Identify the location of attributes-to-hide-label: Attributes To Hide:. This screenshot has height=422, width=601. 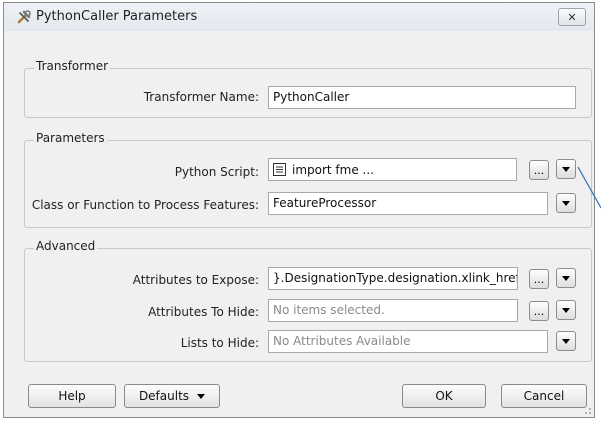
(203, 312).